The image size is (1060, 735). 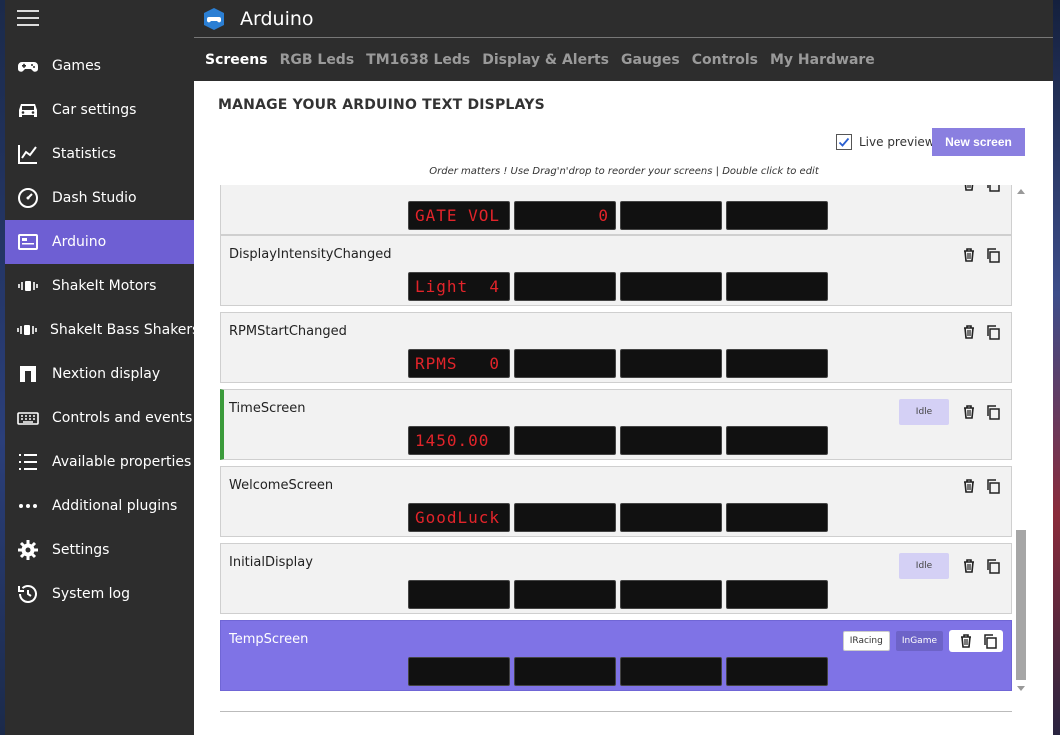 I want to click on sidebar-item-label: ShakeIt Bass Shakers, so click(x=125, y=330).